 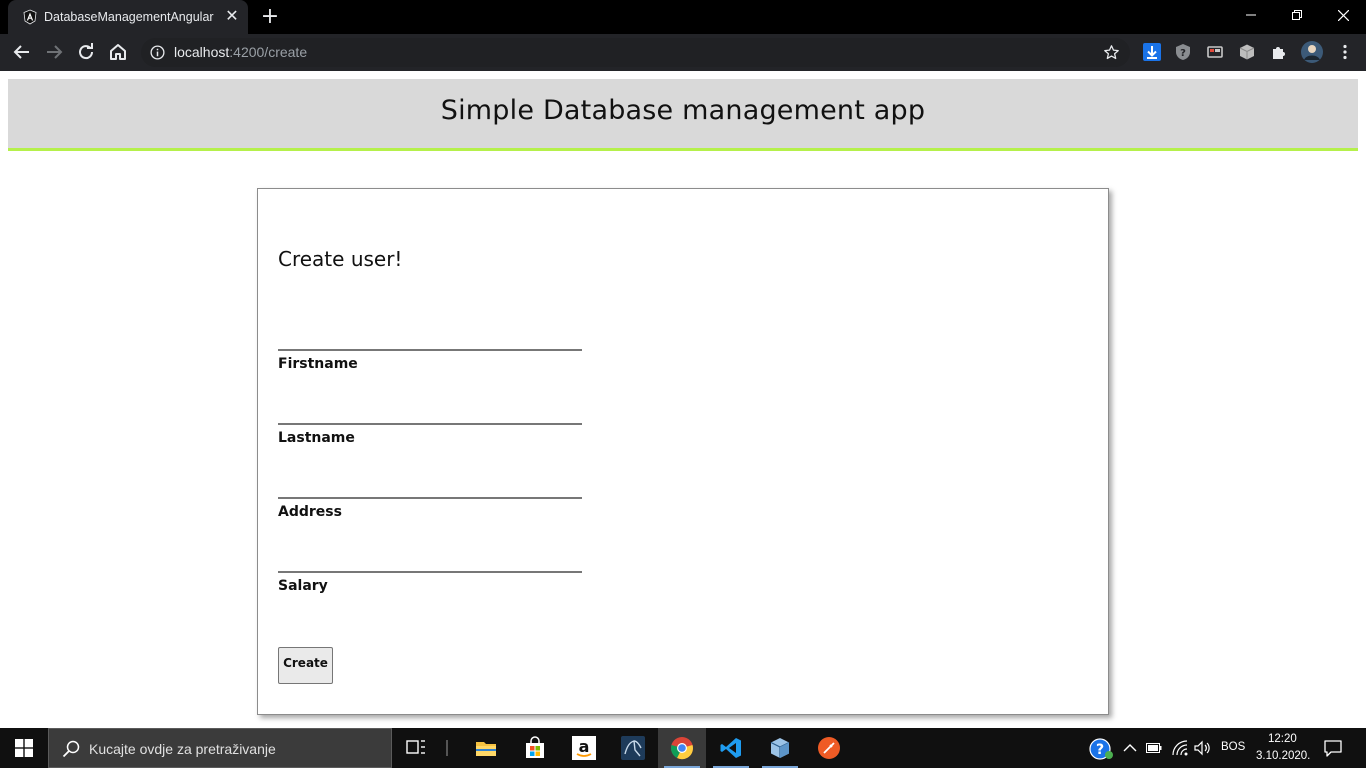 I want to click on taskbar-search: Kucajte ovdje za pretraživanje, so click(x=220, y=748).